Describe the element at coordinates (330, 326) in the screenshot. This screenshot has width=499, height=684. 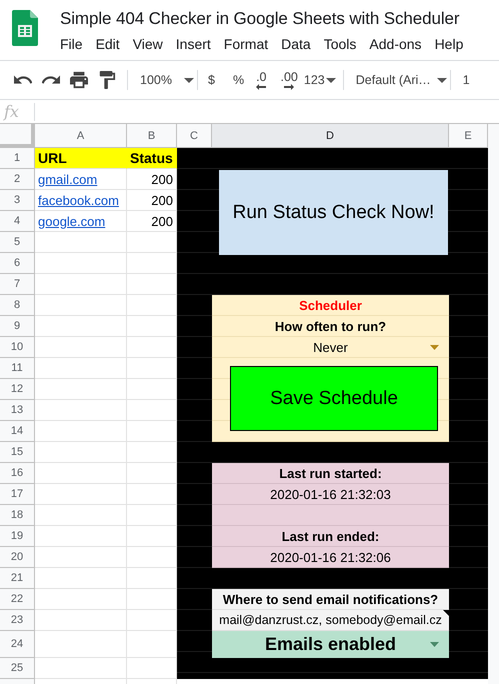
I see `table-cell: How often to run?` at that location.